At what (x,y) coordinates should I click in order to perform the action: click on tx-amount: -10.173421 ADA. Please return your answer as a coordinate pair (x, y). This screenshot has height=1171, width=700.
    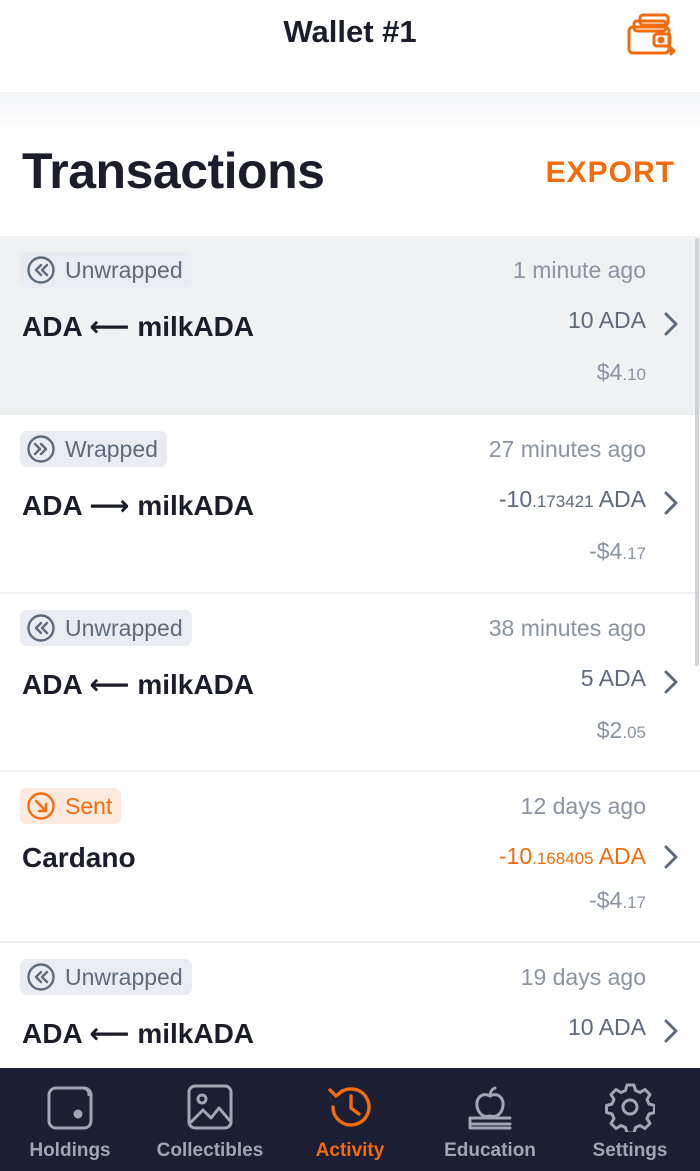
    Looking at the image, I should click on (572, 499).